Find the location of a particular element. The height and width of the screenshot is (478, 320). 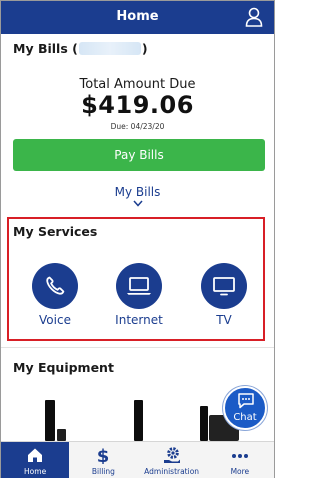

service-internet-label: Internet is located at coordinates (139, 320).